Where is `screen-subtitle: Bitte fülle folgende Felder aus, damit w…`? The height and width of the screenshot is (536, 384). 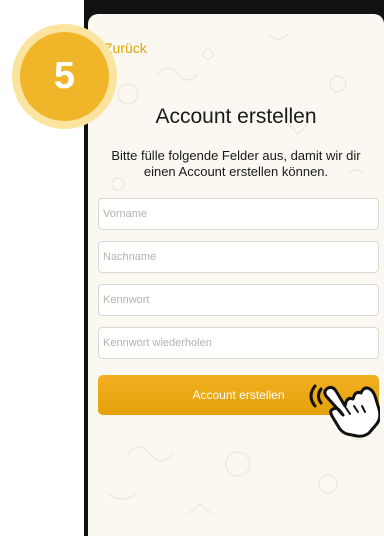
screen-subtitle: Bitte fülle folgende Felder aus, damit w… is located at coordinates (236, 163).